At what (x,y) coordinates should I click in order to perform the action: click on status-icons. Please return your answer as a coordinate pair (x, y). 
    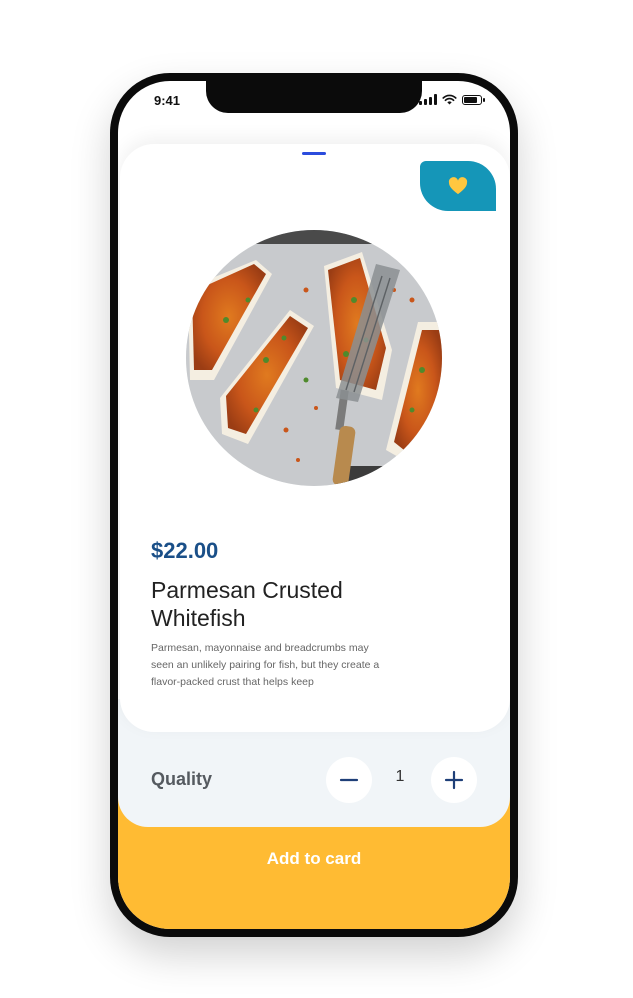
    Looking at the image, I should click on (452, 99).